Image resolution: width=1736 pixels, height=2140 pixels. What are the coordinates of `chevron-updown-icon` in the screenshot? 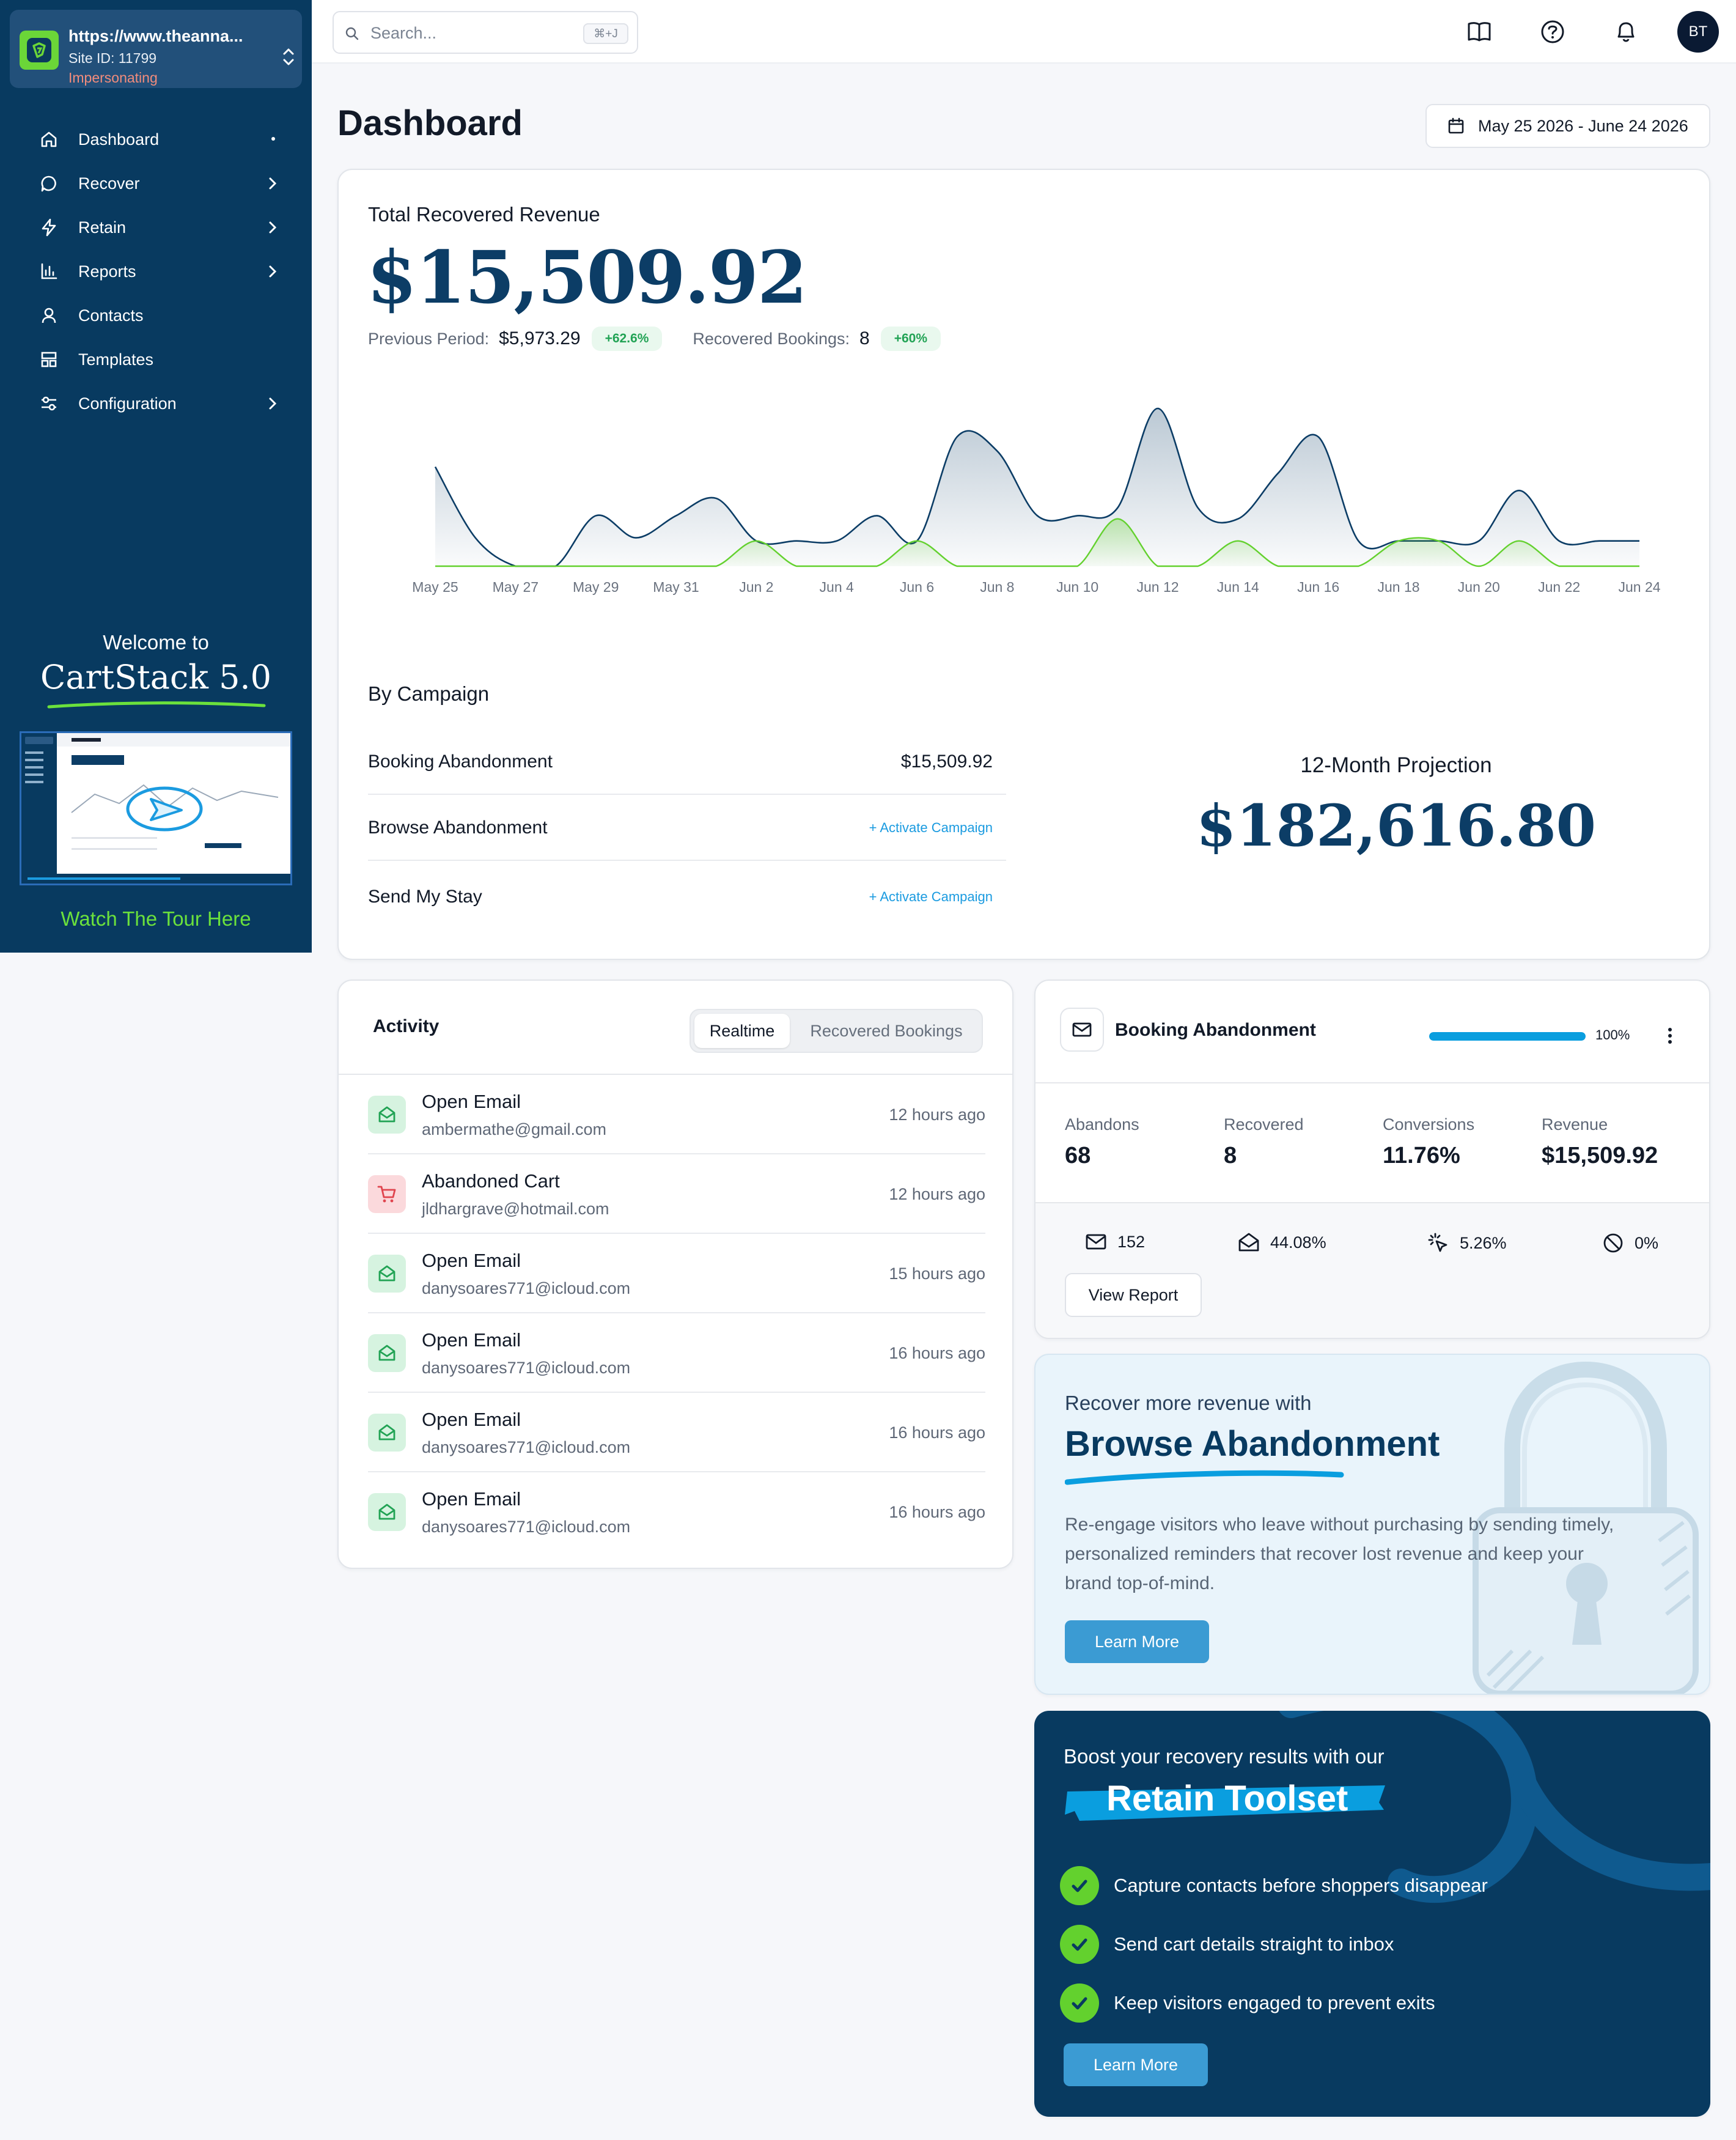 It's located at (288, 56).